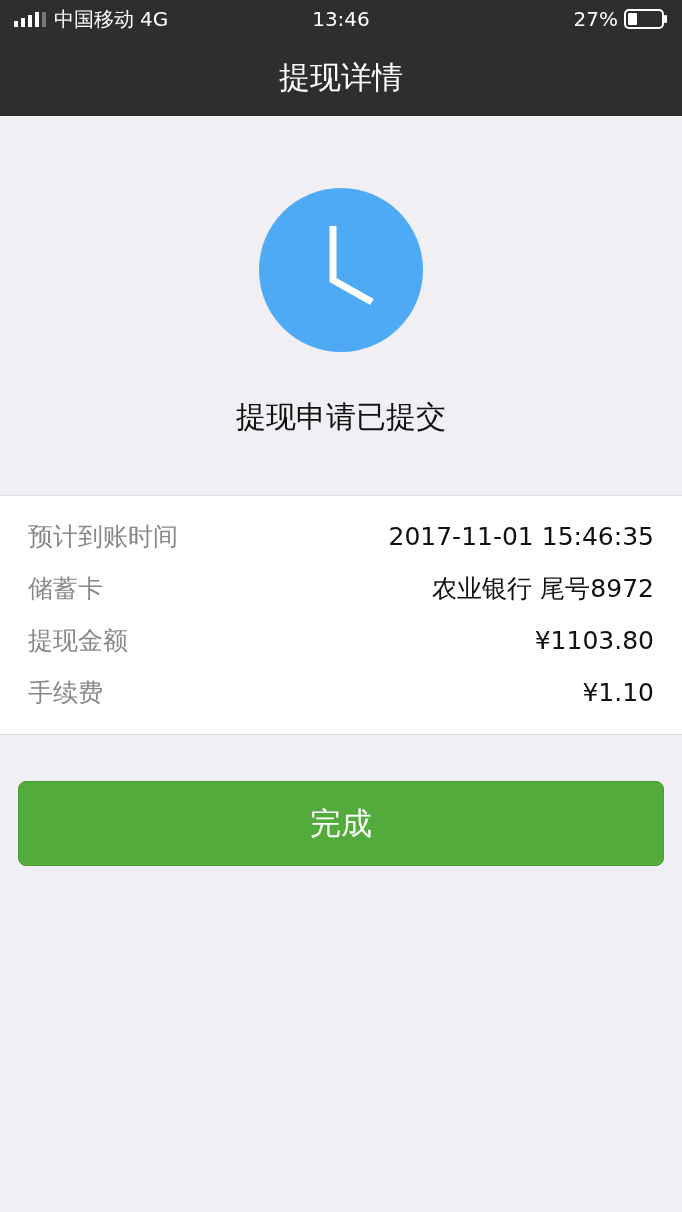 The height and width of the screenshot is (1212, 682). Describe the element at coordinates (341, 19) in the screenshot. I see `clock-time: 13:46` at that location.